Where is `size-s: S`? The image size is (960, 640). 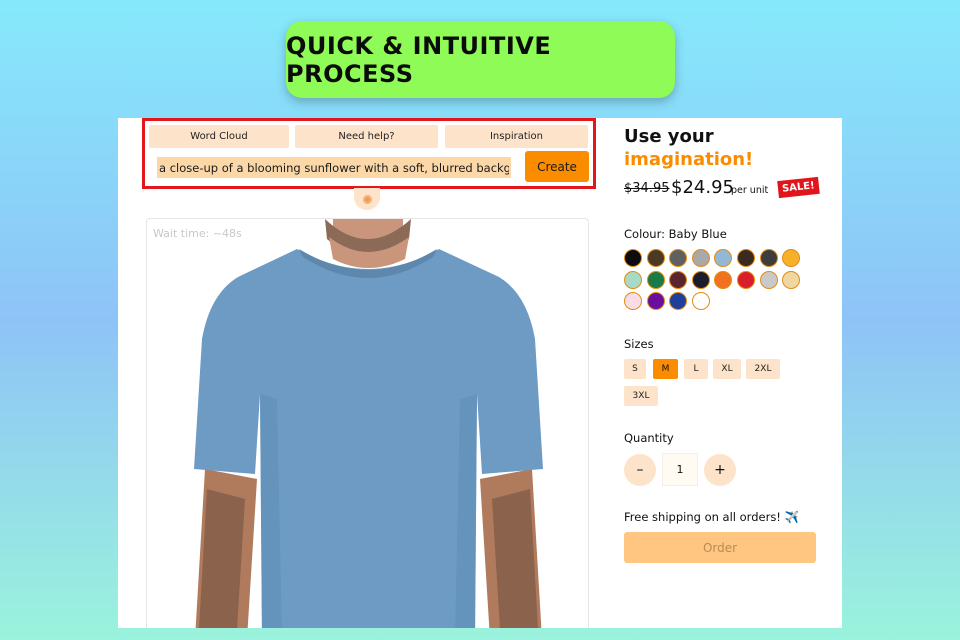 size-s: S is located at coordinates (635, 369).